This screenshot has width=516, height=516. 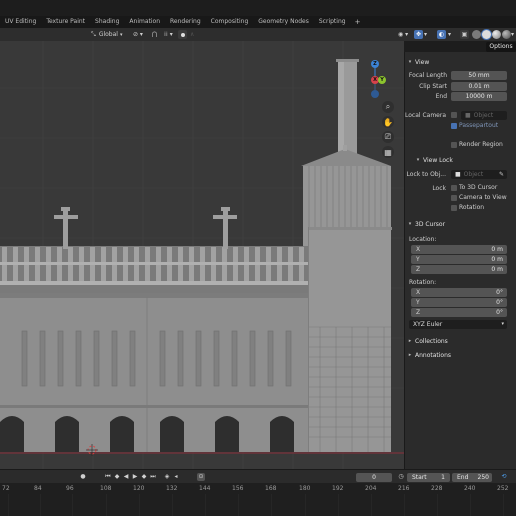 I want to click on next-keyframe-icon: ◆, so click(x=144, y=477).